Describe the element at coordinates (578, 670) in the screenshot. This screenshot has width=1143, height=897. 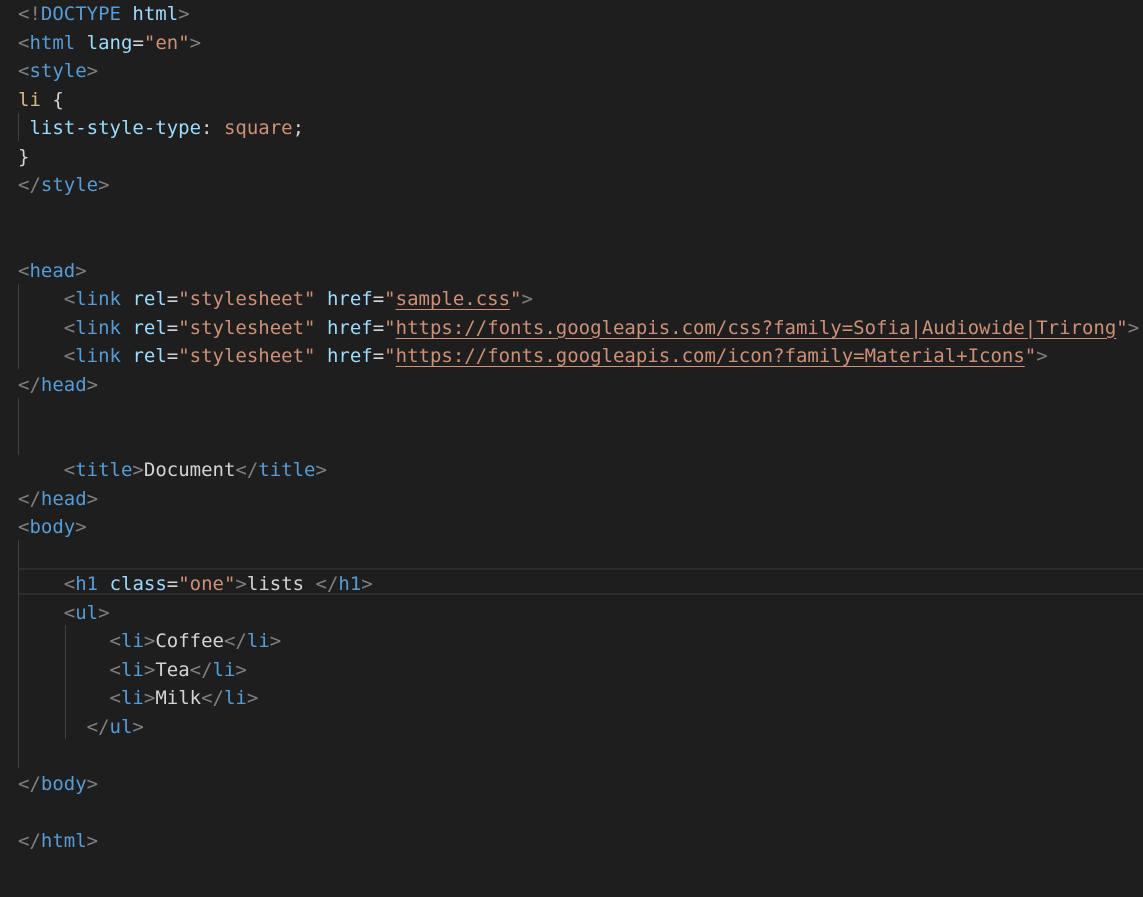
I see `code-line: <li>Tea</li>` at that location.